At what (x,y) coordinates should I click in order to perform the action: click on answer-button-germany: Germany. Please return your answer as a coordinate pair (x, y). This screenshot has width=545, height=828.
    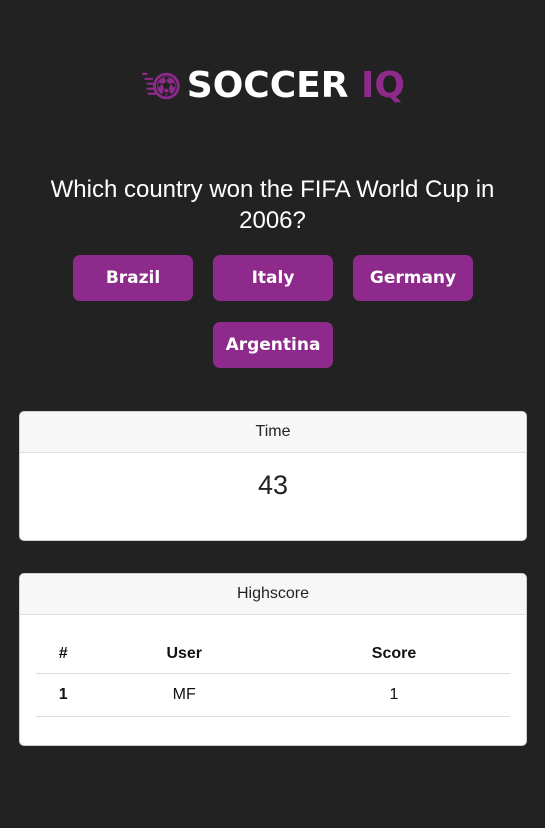
    Looking at the image, I should click on (413, 278).